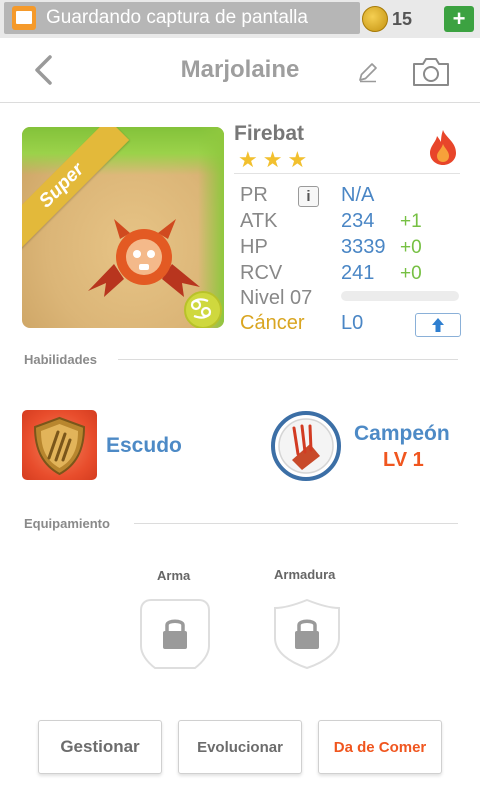 Image resolution: width=480 pixels, height=800 pixels. I want to click on slot-label-armor: Armadura, so click(305, 574).